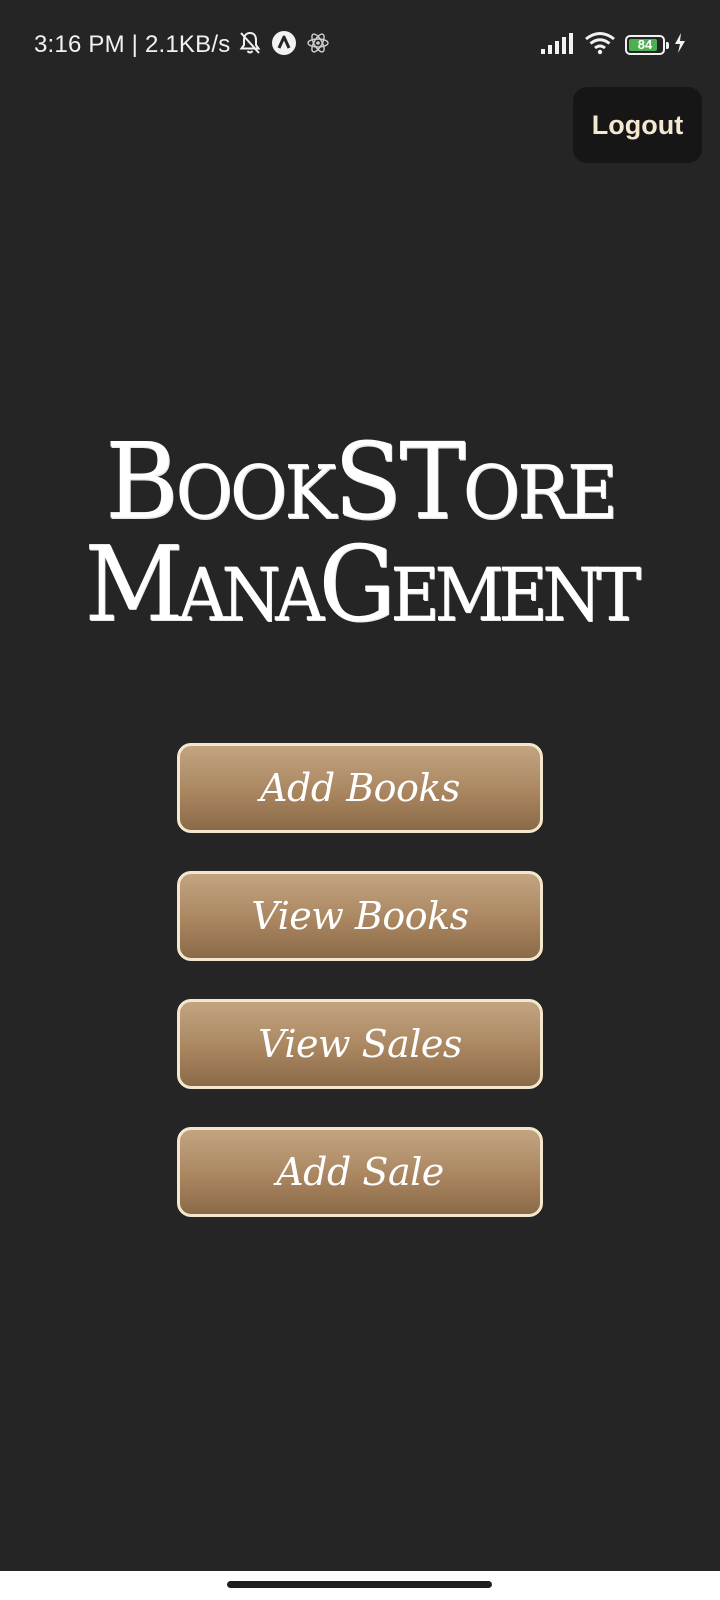 The height and width of the screenshot is (1600, 720). I want to click on react-atom-icon, so click(318, 45).